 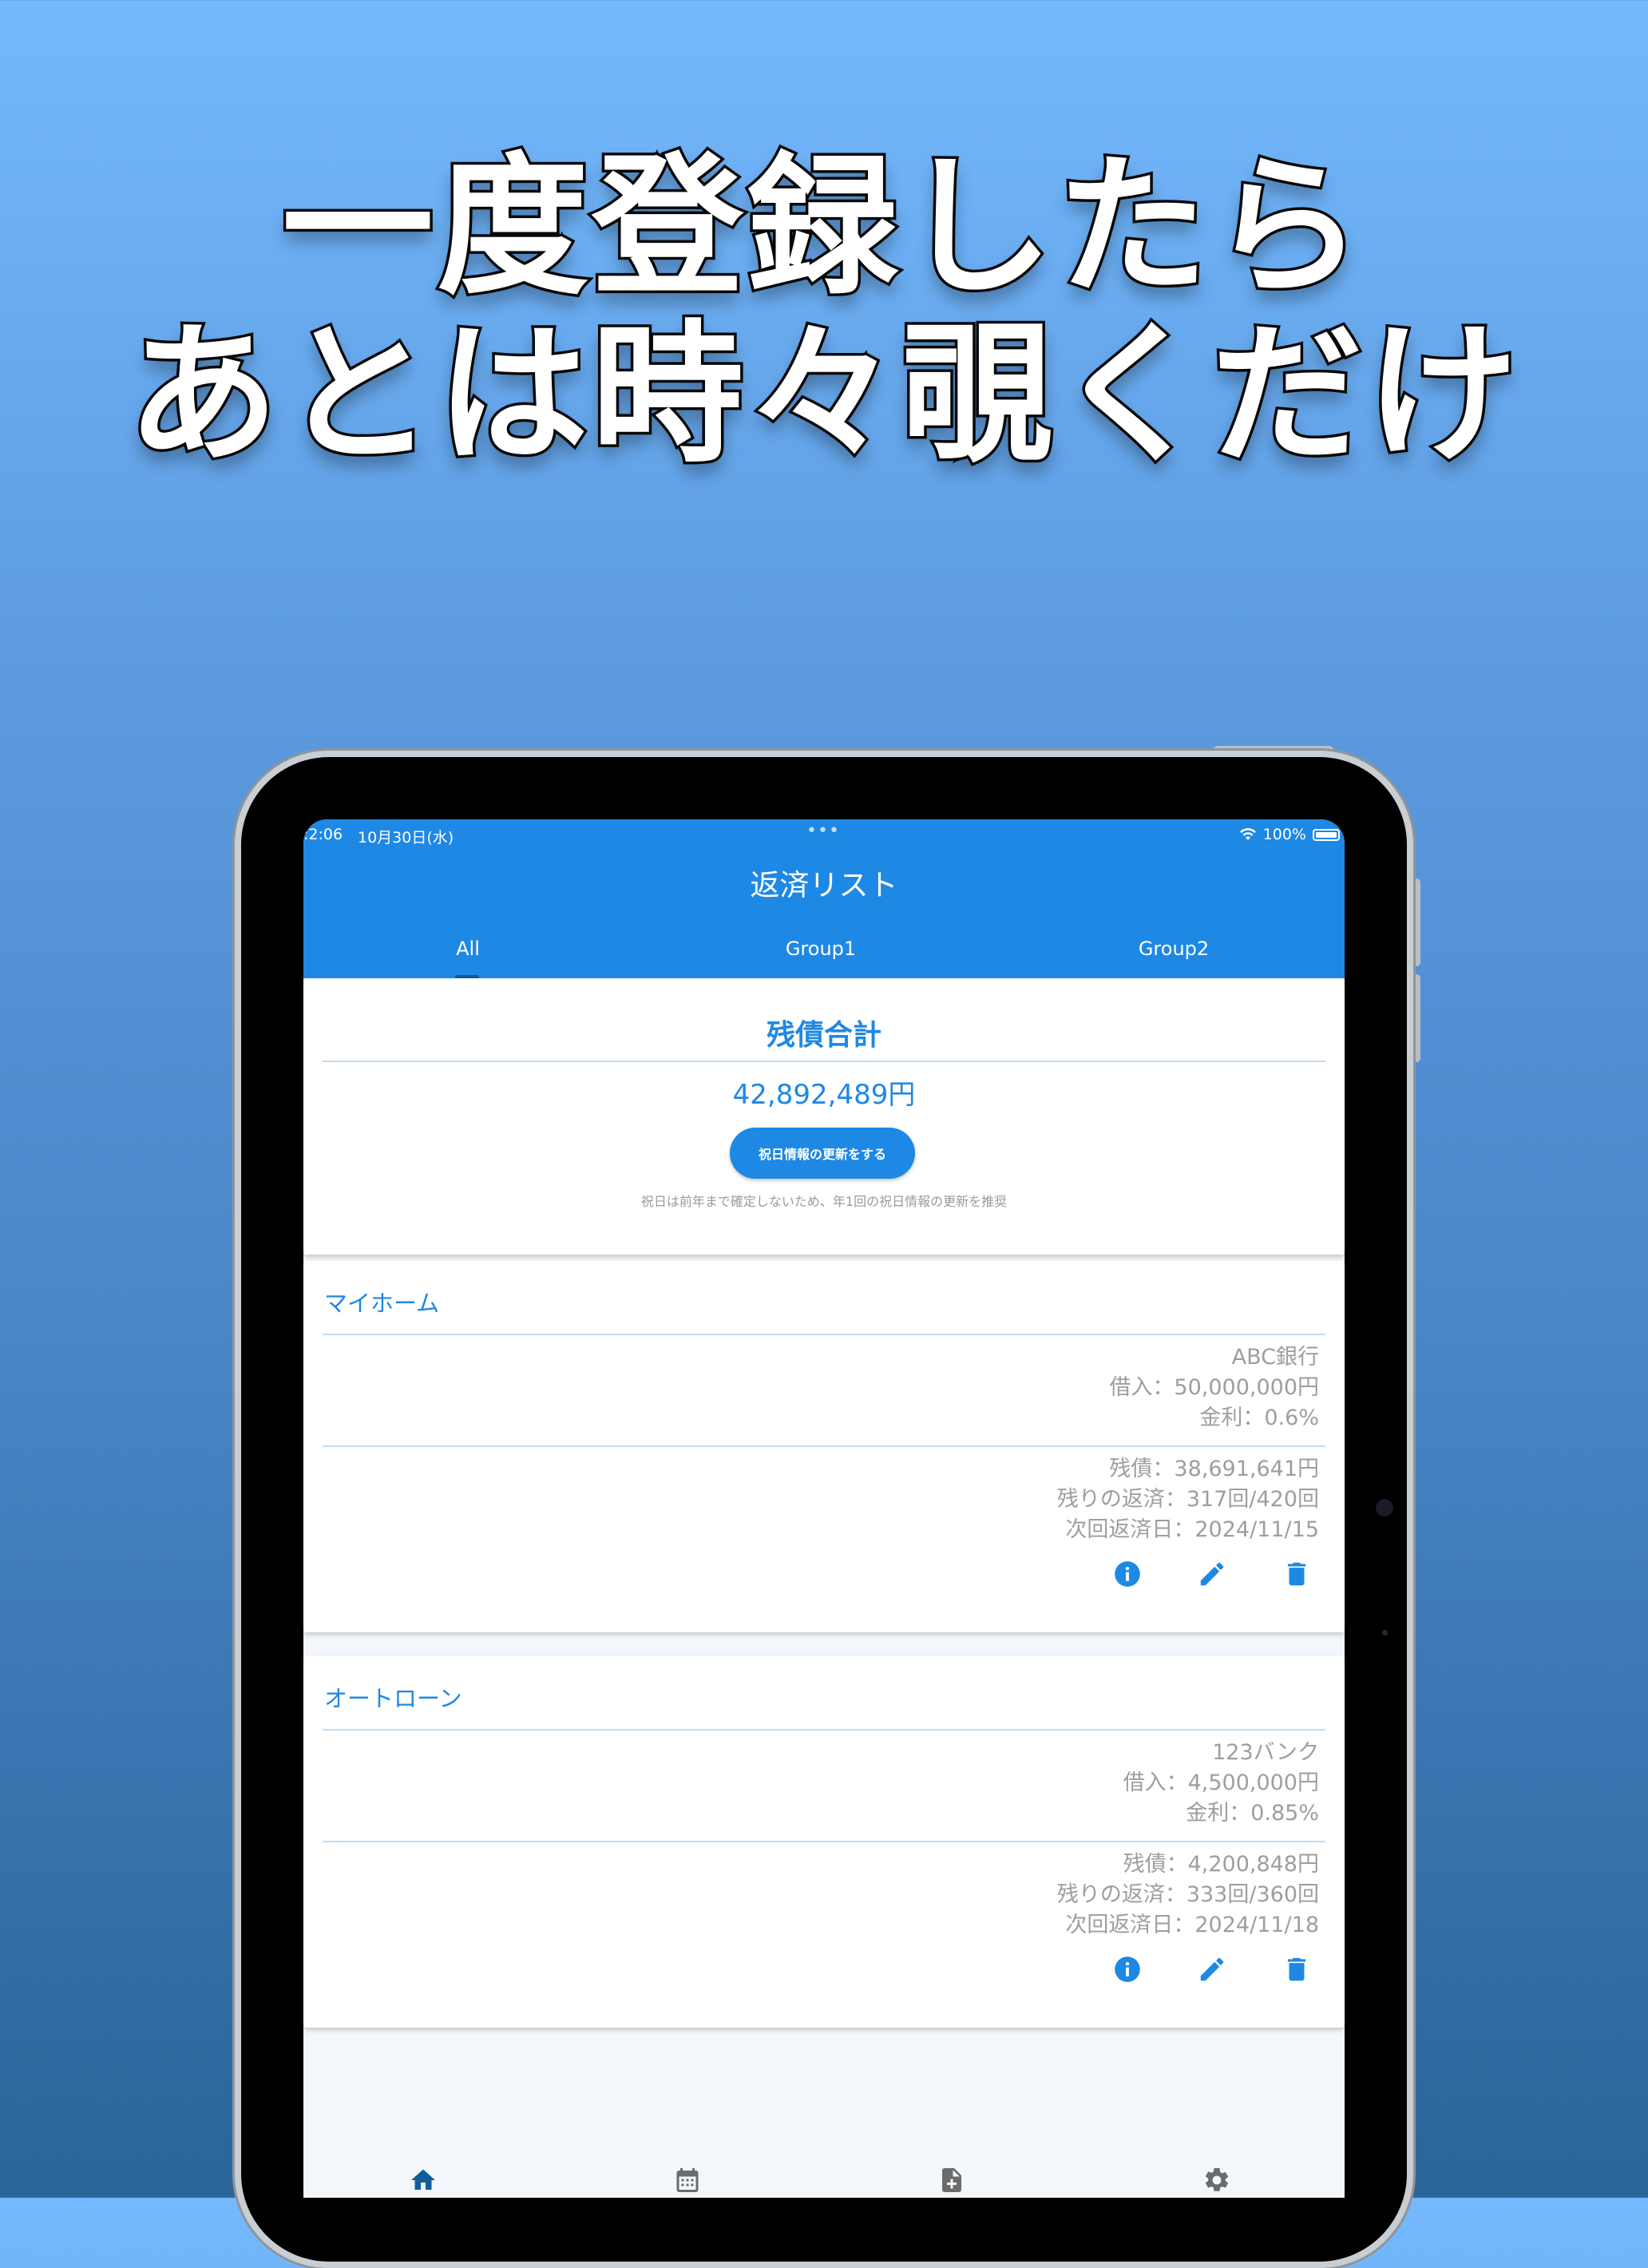 What do you see at coordinates (1416, 1018) in the screenshot?
I see `volume-down-button` at bounding box center [1416, 1018].